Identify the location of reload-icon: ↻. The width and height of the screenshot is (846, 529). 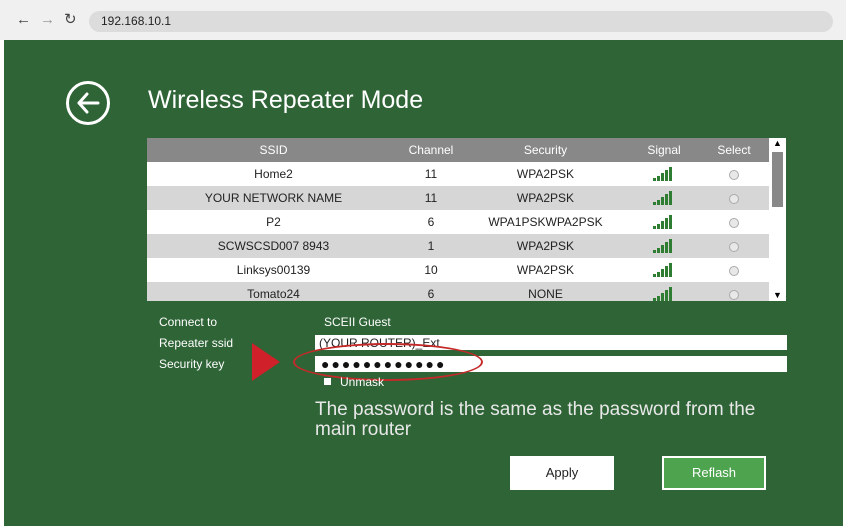
(70, 20).